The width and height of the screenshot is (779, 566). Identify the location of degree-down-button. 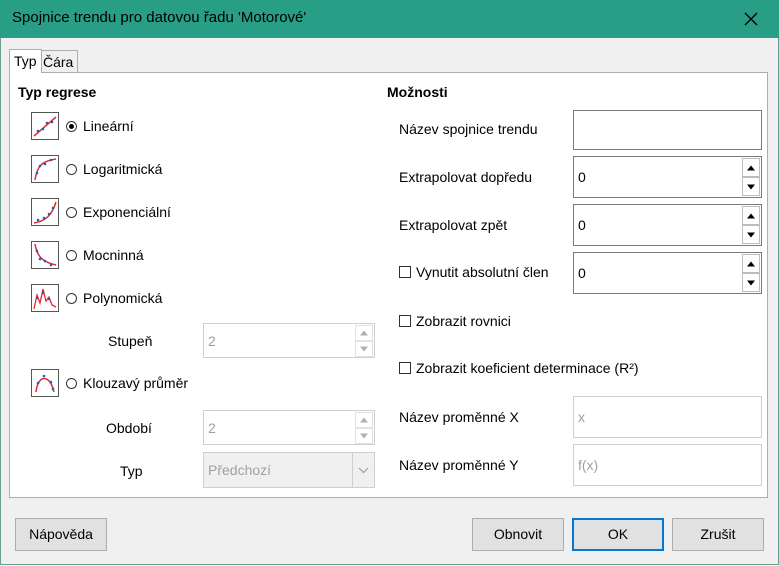
(364, 349).